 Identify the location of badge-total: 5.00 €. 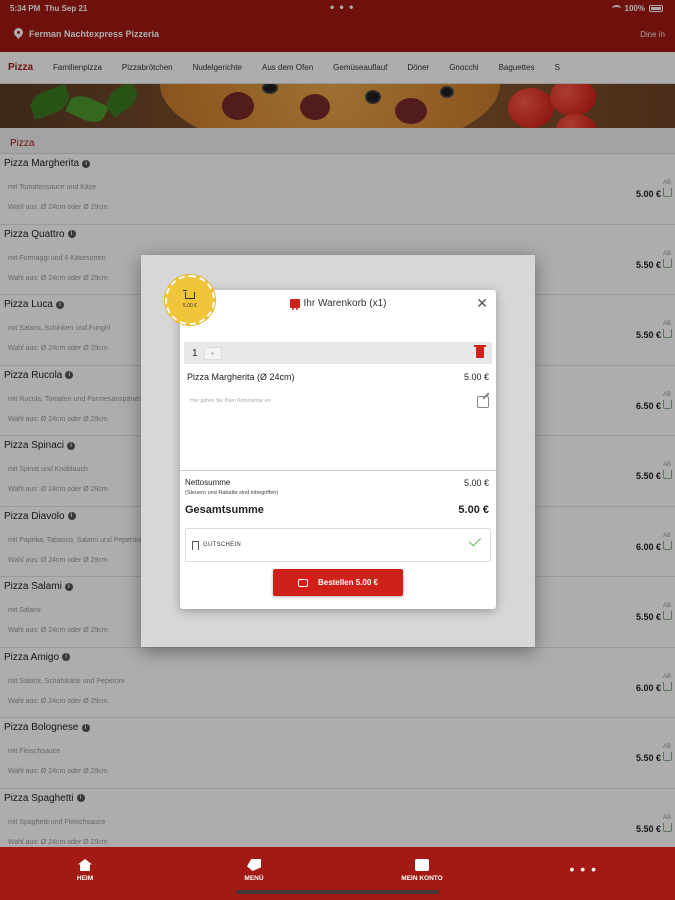
(190, 305).